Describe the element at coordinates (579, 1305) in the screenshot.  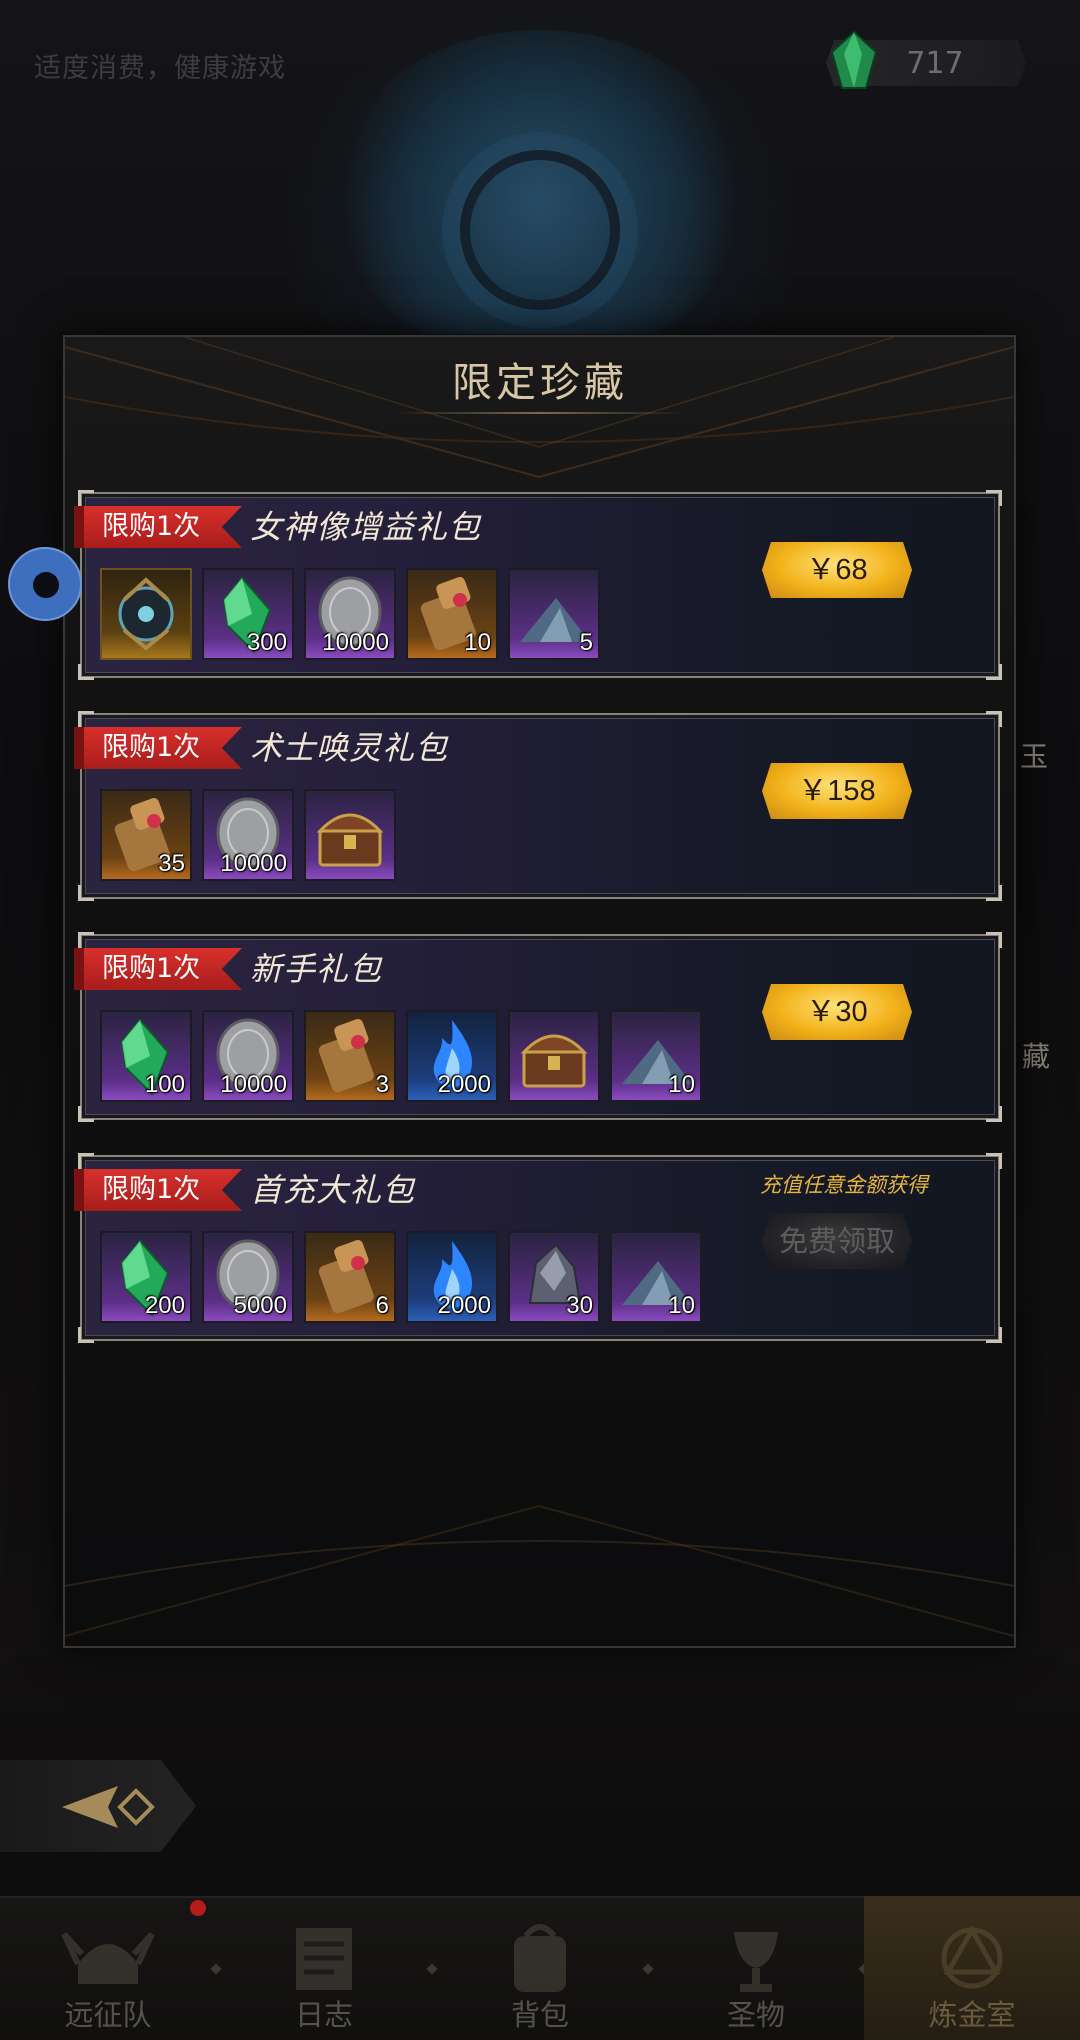
I see `item-quantity: 30` at that location.